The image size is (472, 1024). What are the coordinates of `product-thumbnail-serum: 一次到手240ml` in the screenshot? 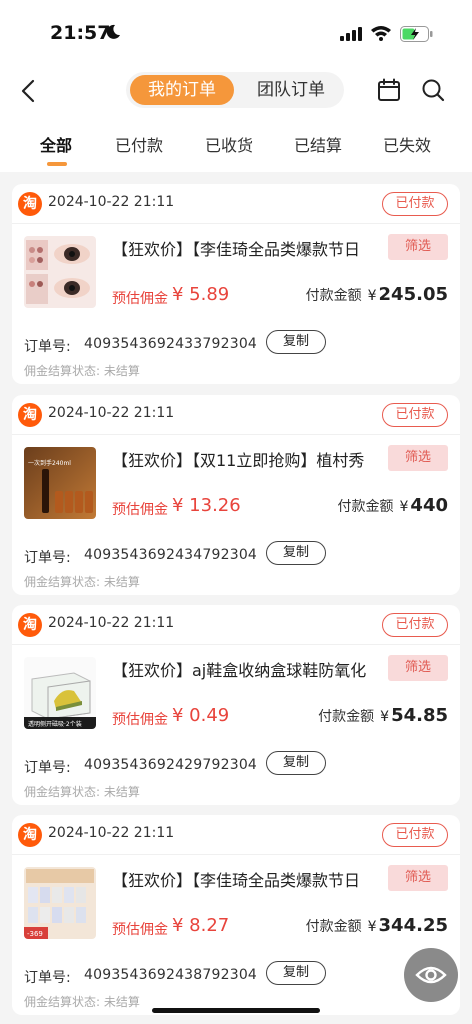 It's located at (60, 483).